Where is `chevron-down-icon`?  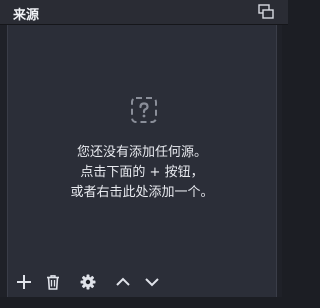
chevron-down-icon is located at coordinates (152, 282).